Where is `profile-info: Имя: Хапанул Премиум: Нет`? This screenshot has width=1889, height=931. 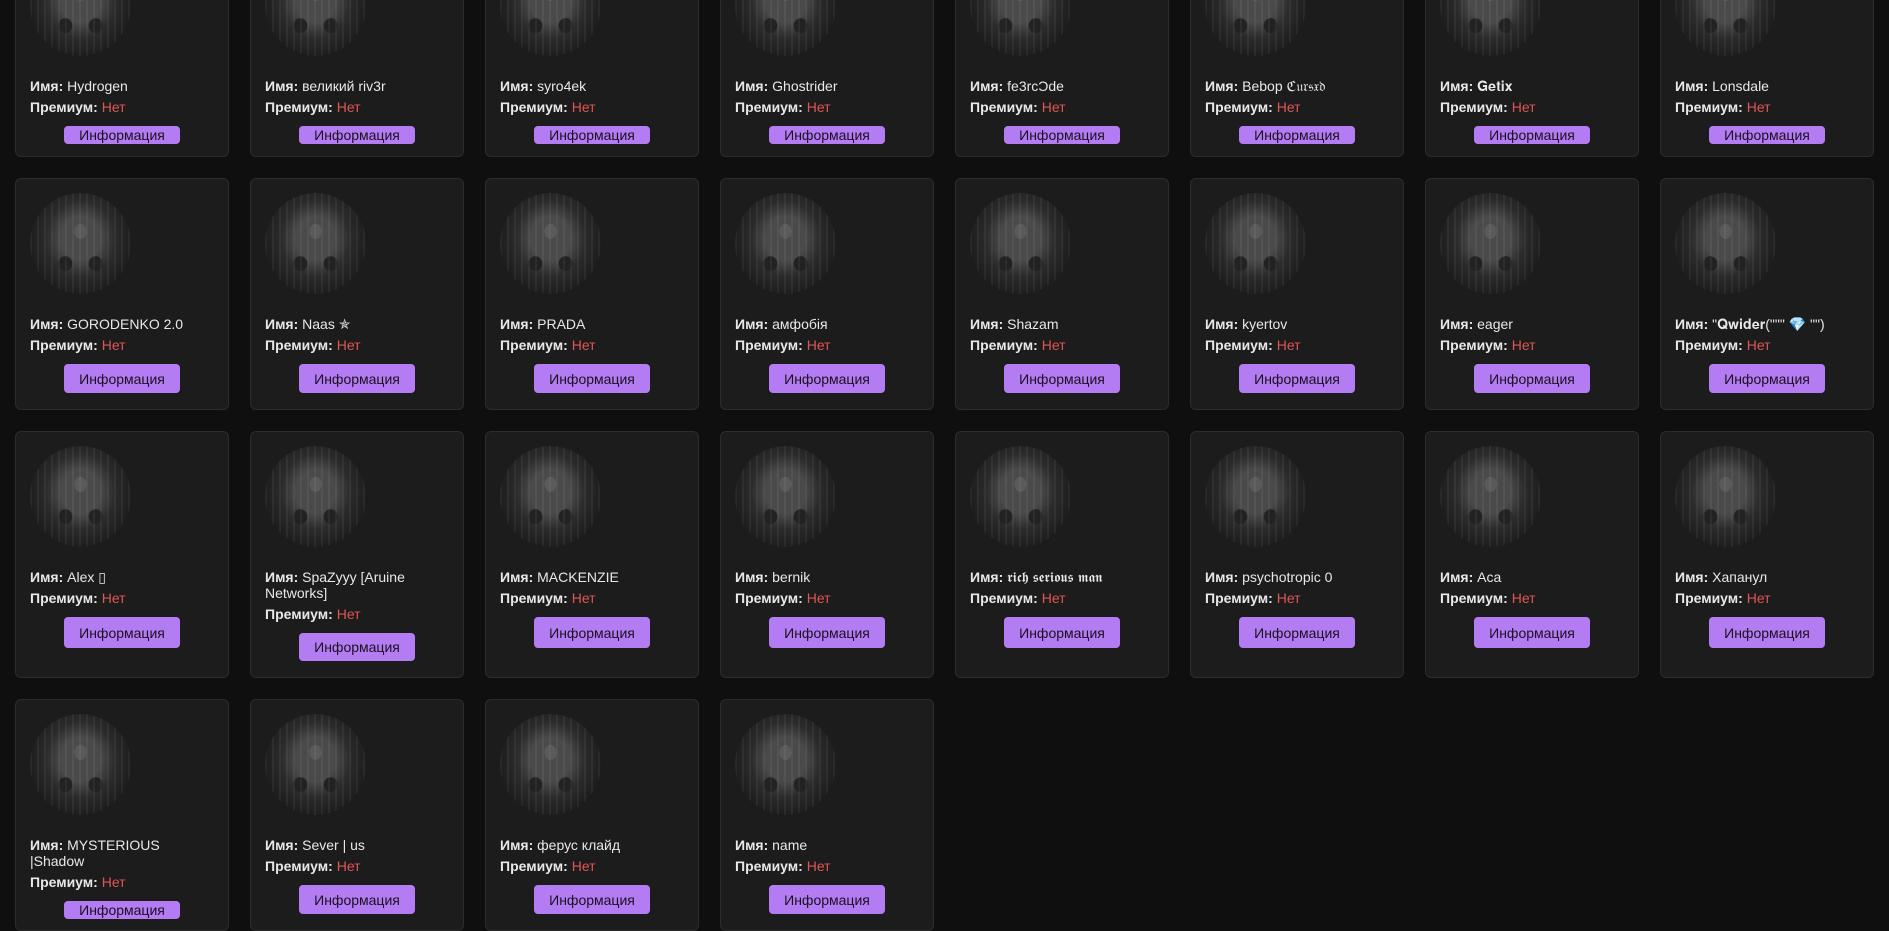 profile-info: Имя: Хапанул Премиум: Нет is located at coordinates (1767, 590).